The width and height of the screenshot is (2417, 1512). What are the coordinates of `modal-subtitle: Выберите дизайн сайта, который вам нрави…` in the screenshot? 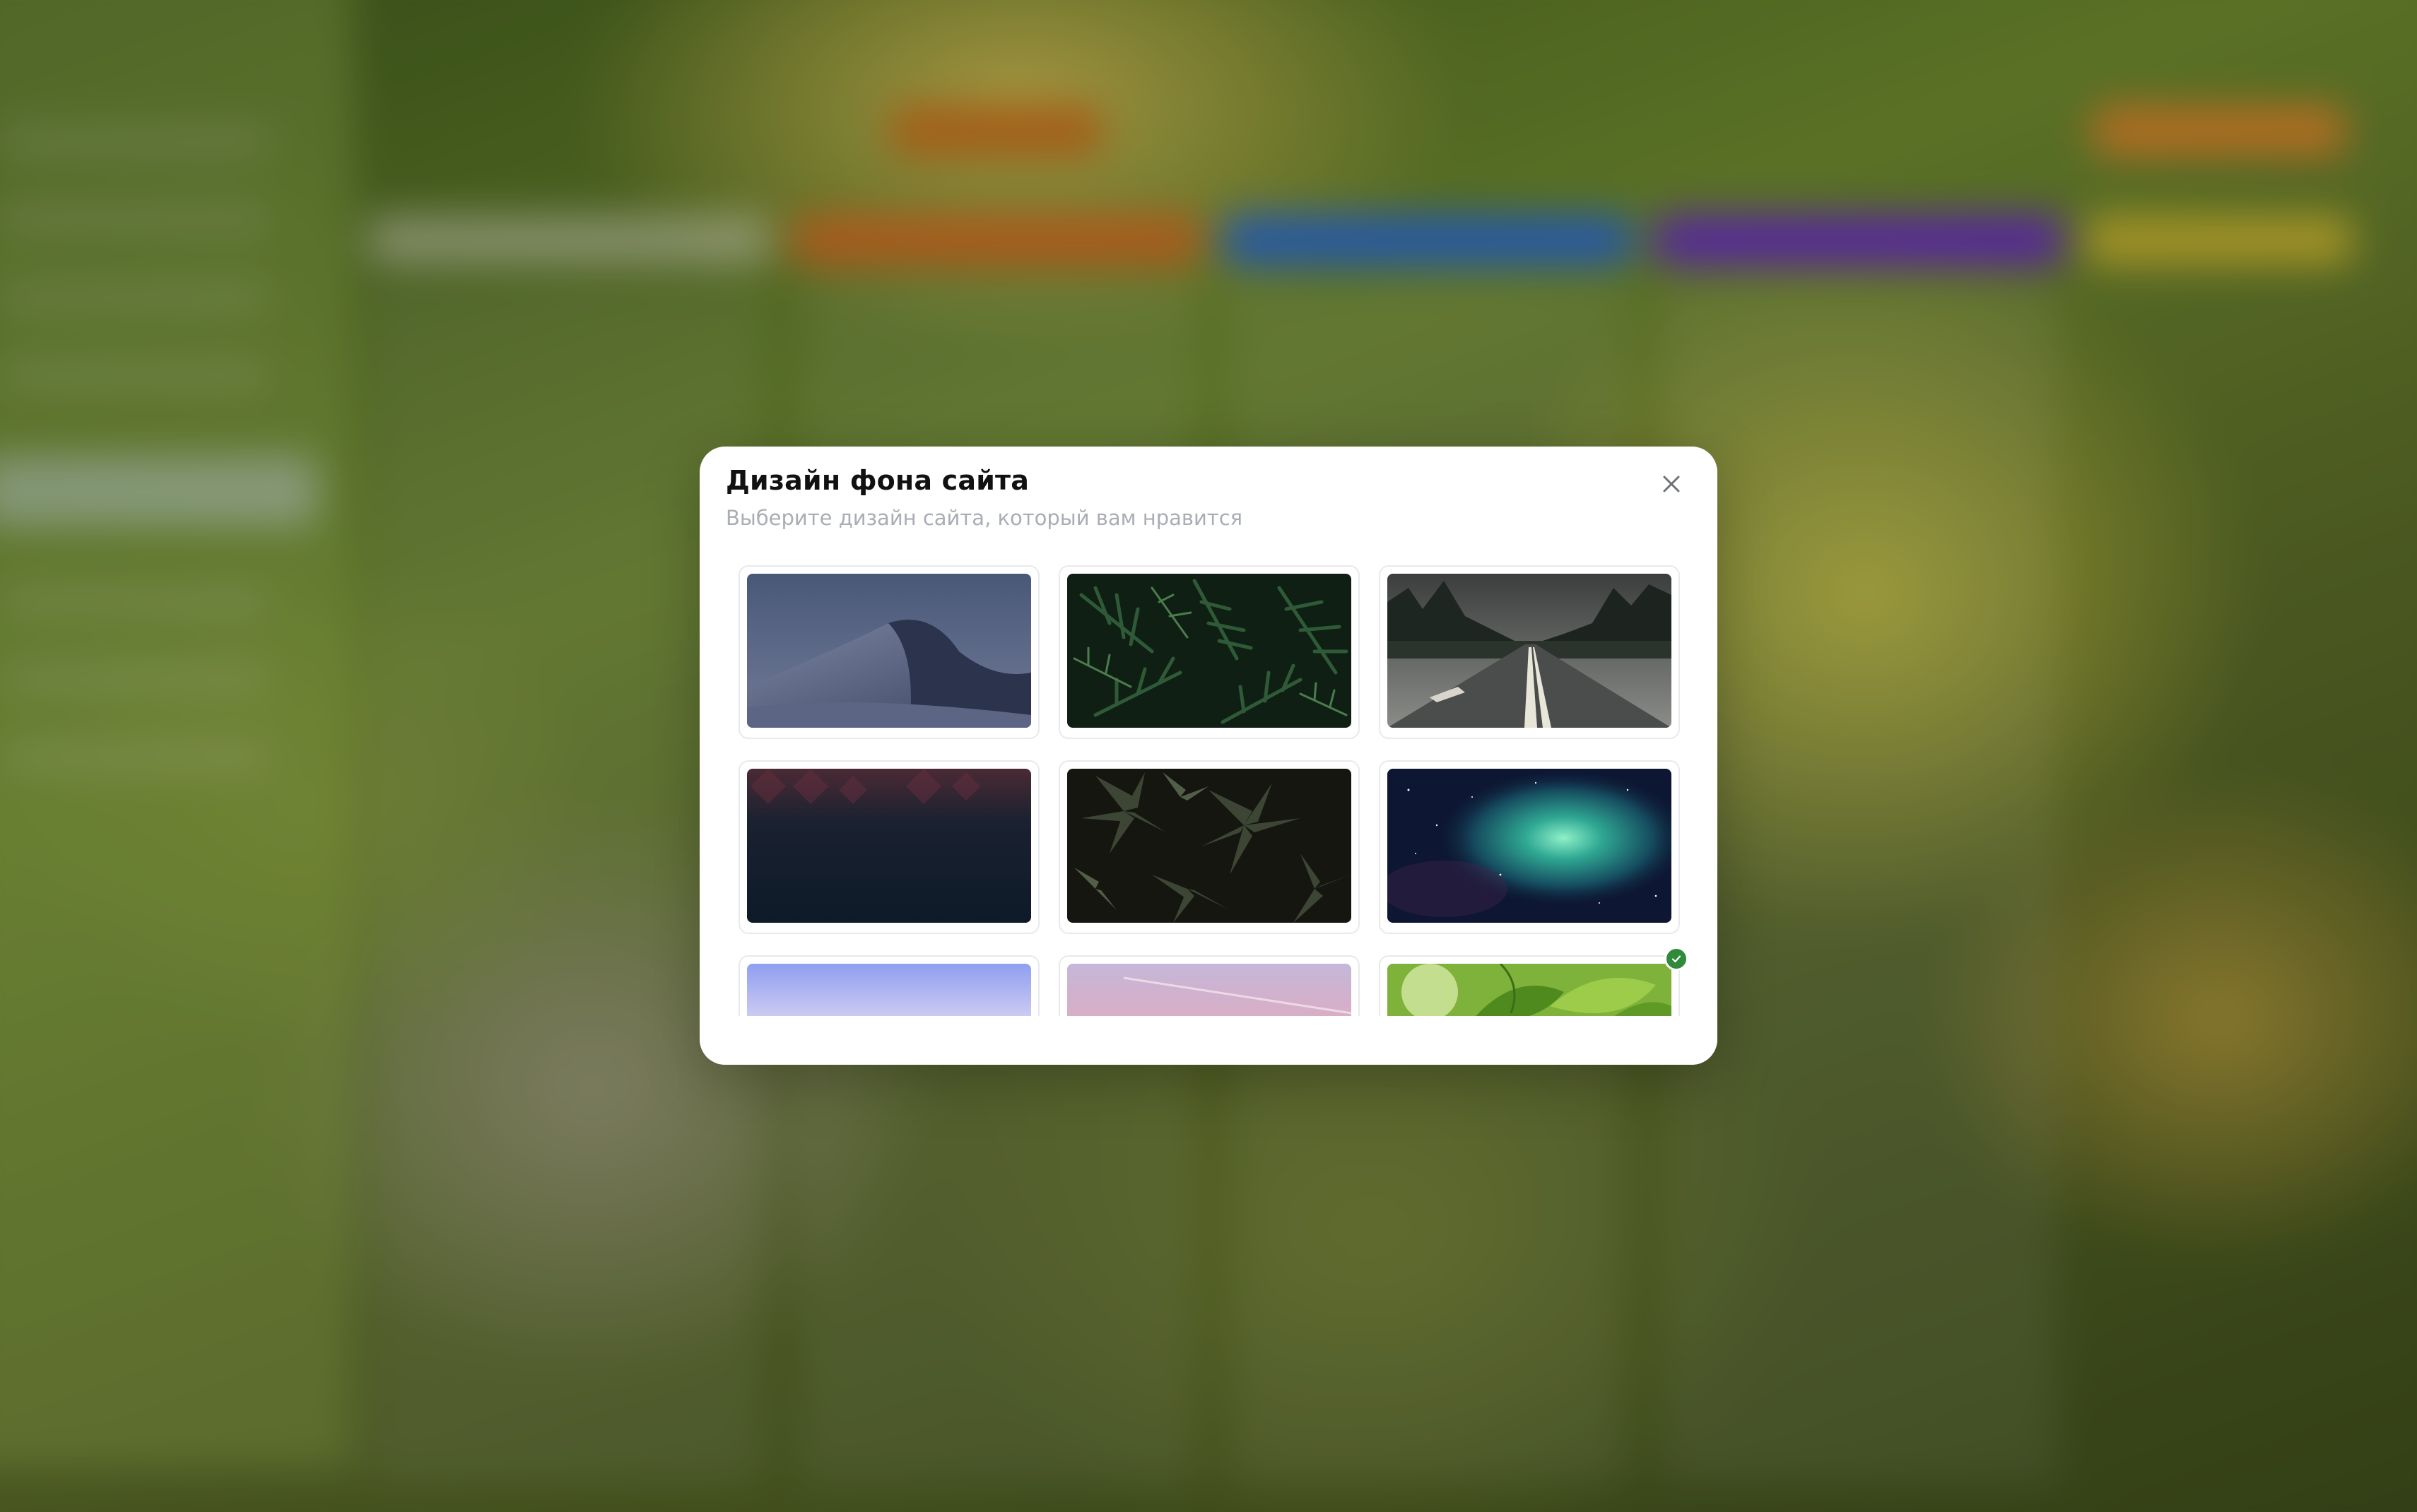 It's located at (985, 518).